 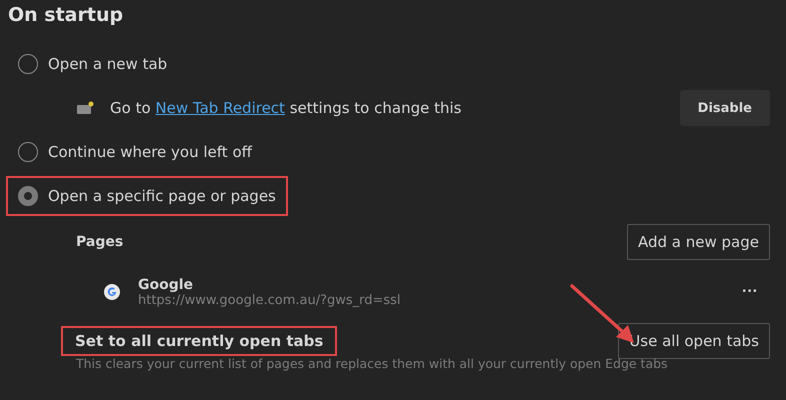 What do you see at coordinates (725, 108) in the screenshot?
I see `disable-button: Disable` at bounding box center [725, 108].